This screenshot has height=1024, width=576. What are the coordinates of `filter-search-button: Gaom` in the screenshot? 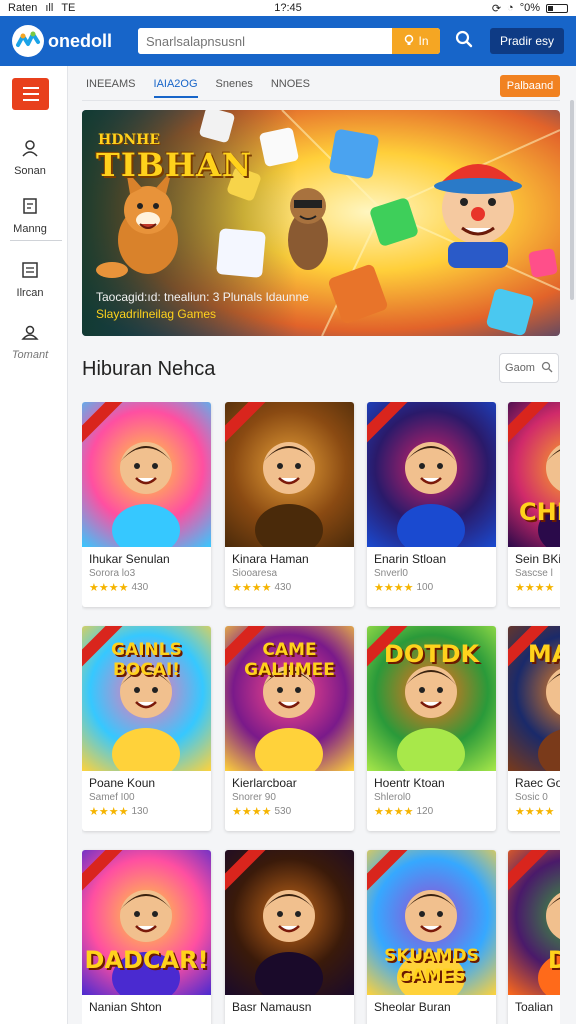 It's located at (529, 368).